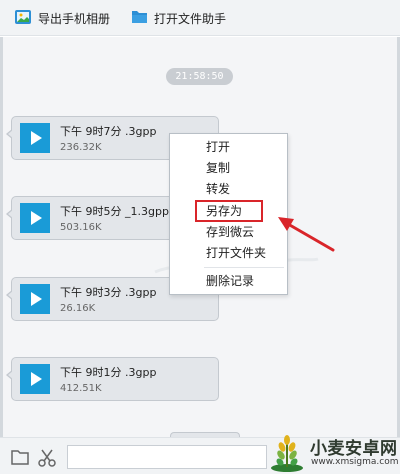  What do you see at coordinates (228, 281) in the screenshot?
I see `menu-item-delete-record: 删除记录` at bounding box center [228, 281].